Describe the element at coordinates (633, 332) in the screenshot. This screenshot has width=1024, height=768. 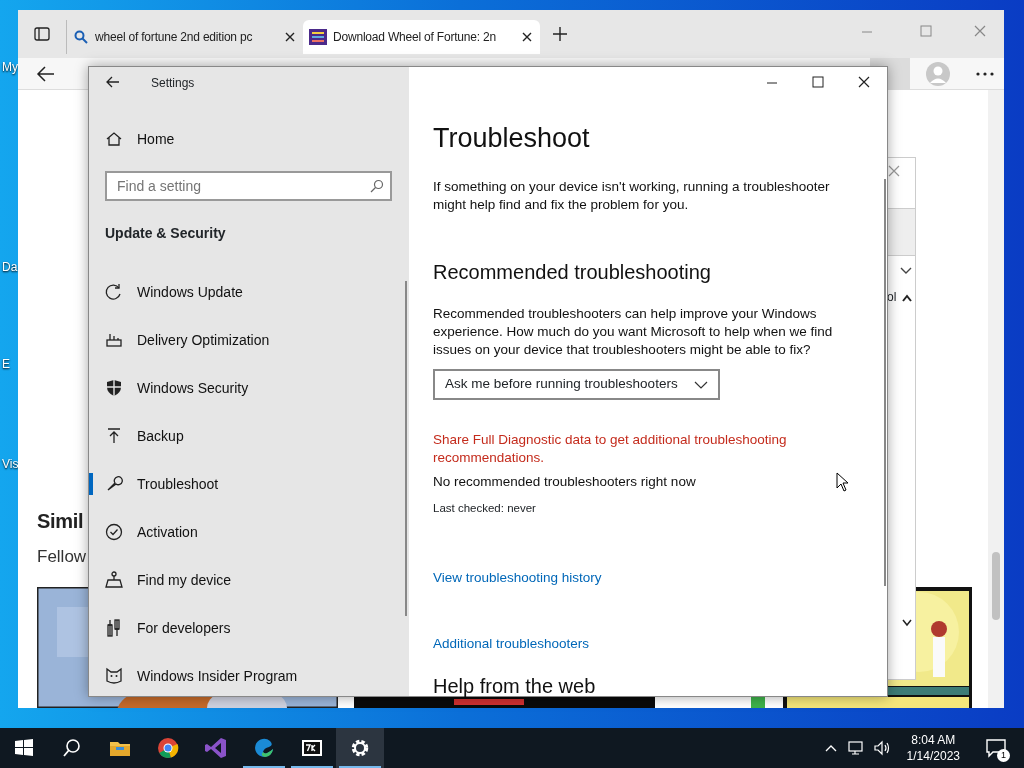
I see `paragraph: Recommended troubleshooters can help improve your Windows experience. How much do you want Microsoft to help when we find issues on your device that troubleshooters might be able to fix?` at that location.